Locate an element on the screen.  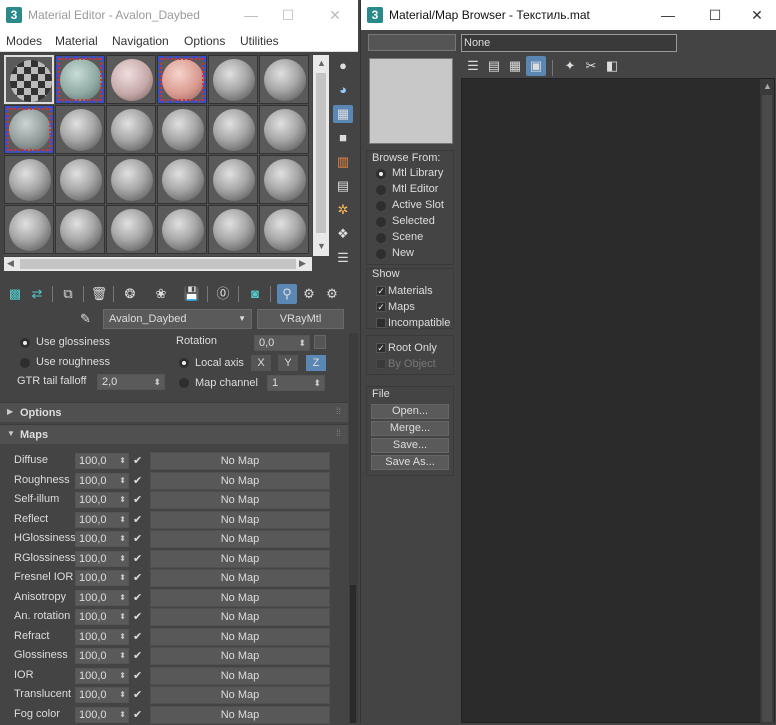
view-small-icons-icon: ▦ is located at coordinates (515, 66).